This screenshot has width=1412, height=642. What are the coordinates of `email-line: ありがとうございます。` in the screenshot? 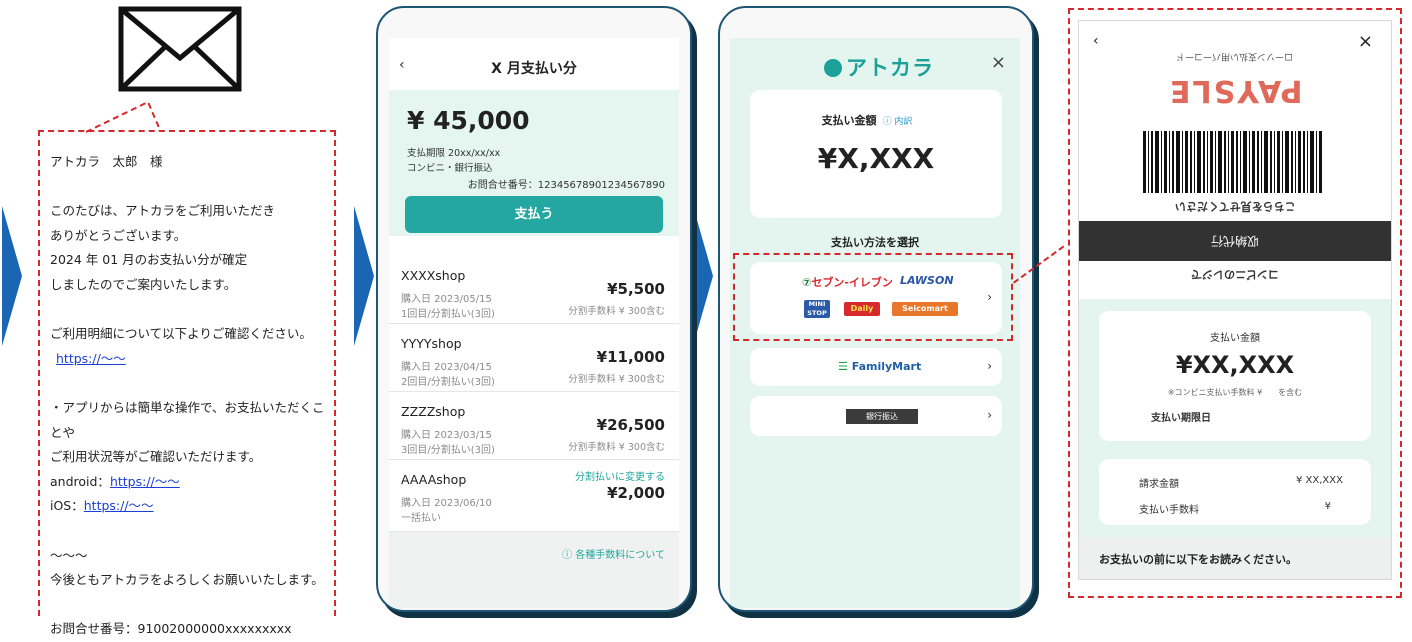 It's located at (118, 235).